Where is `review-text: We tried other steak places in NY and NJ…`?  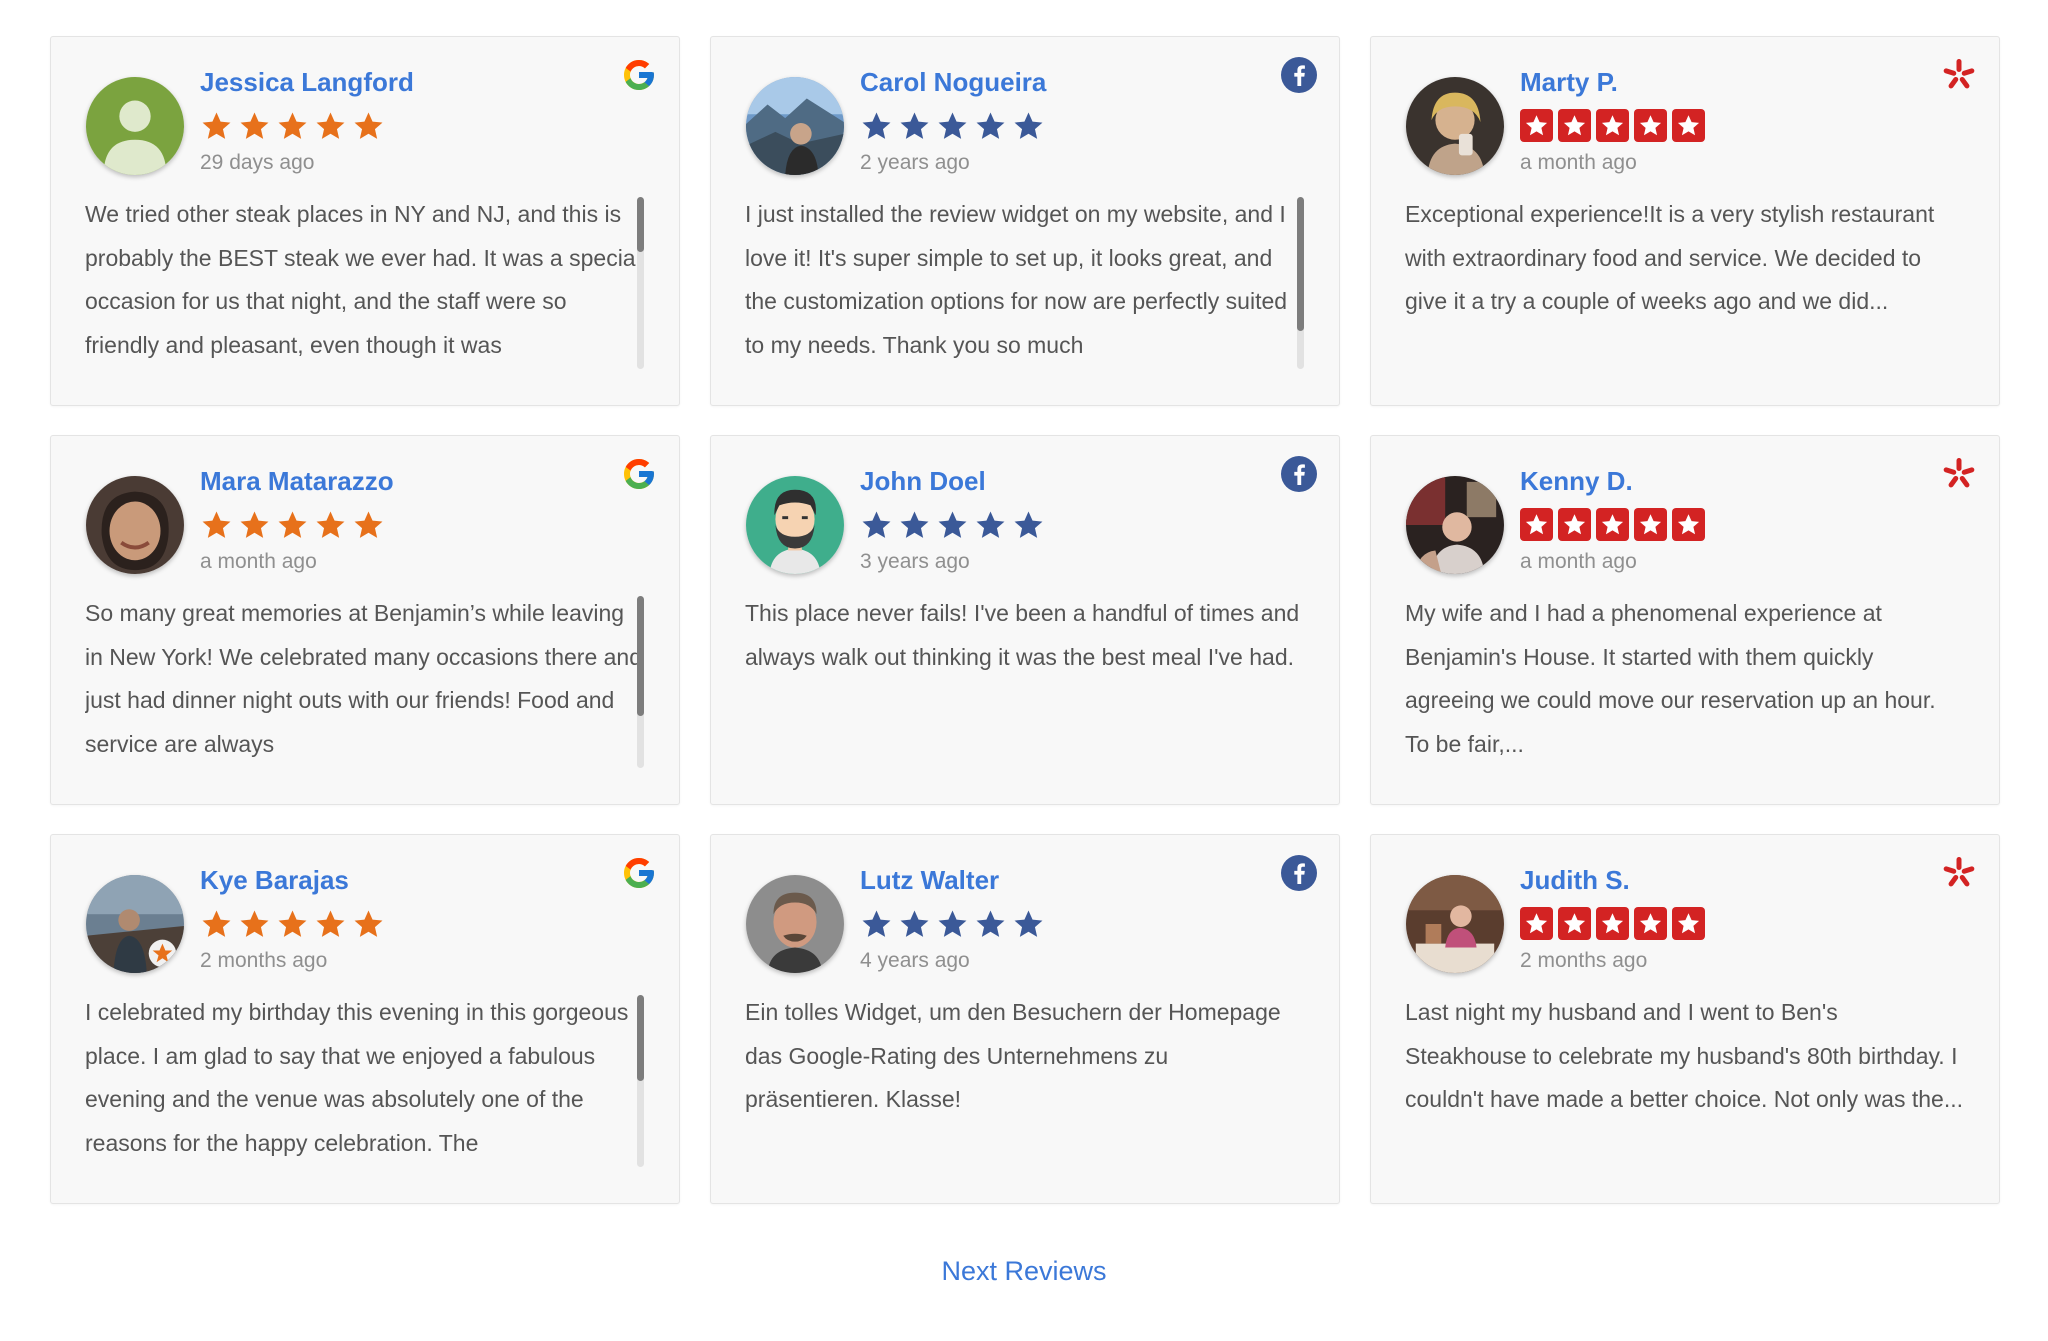 review-text: We tried other steak places in NY and NJ… is located at coordinates (363, 279).